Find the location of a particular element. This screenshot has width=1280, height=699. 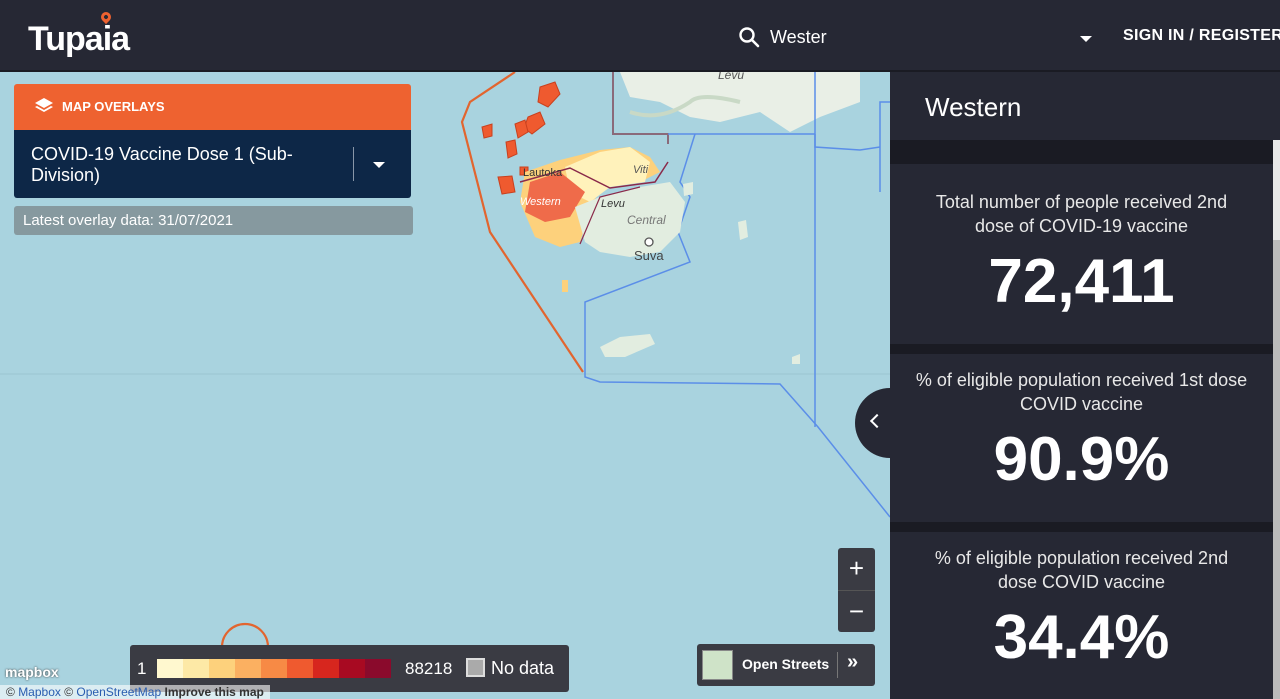

search-icon is located at coordinates (749, 37).